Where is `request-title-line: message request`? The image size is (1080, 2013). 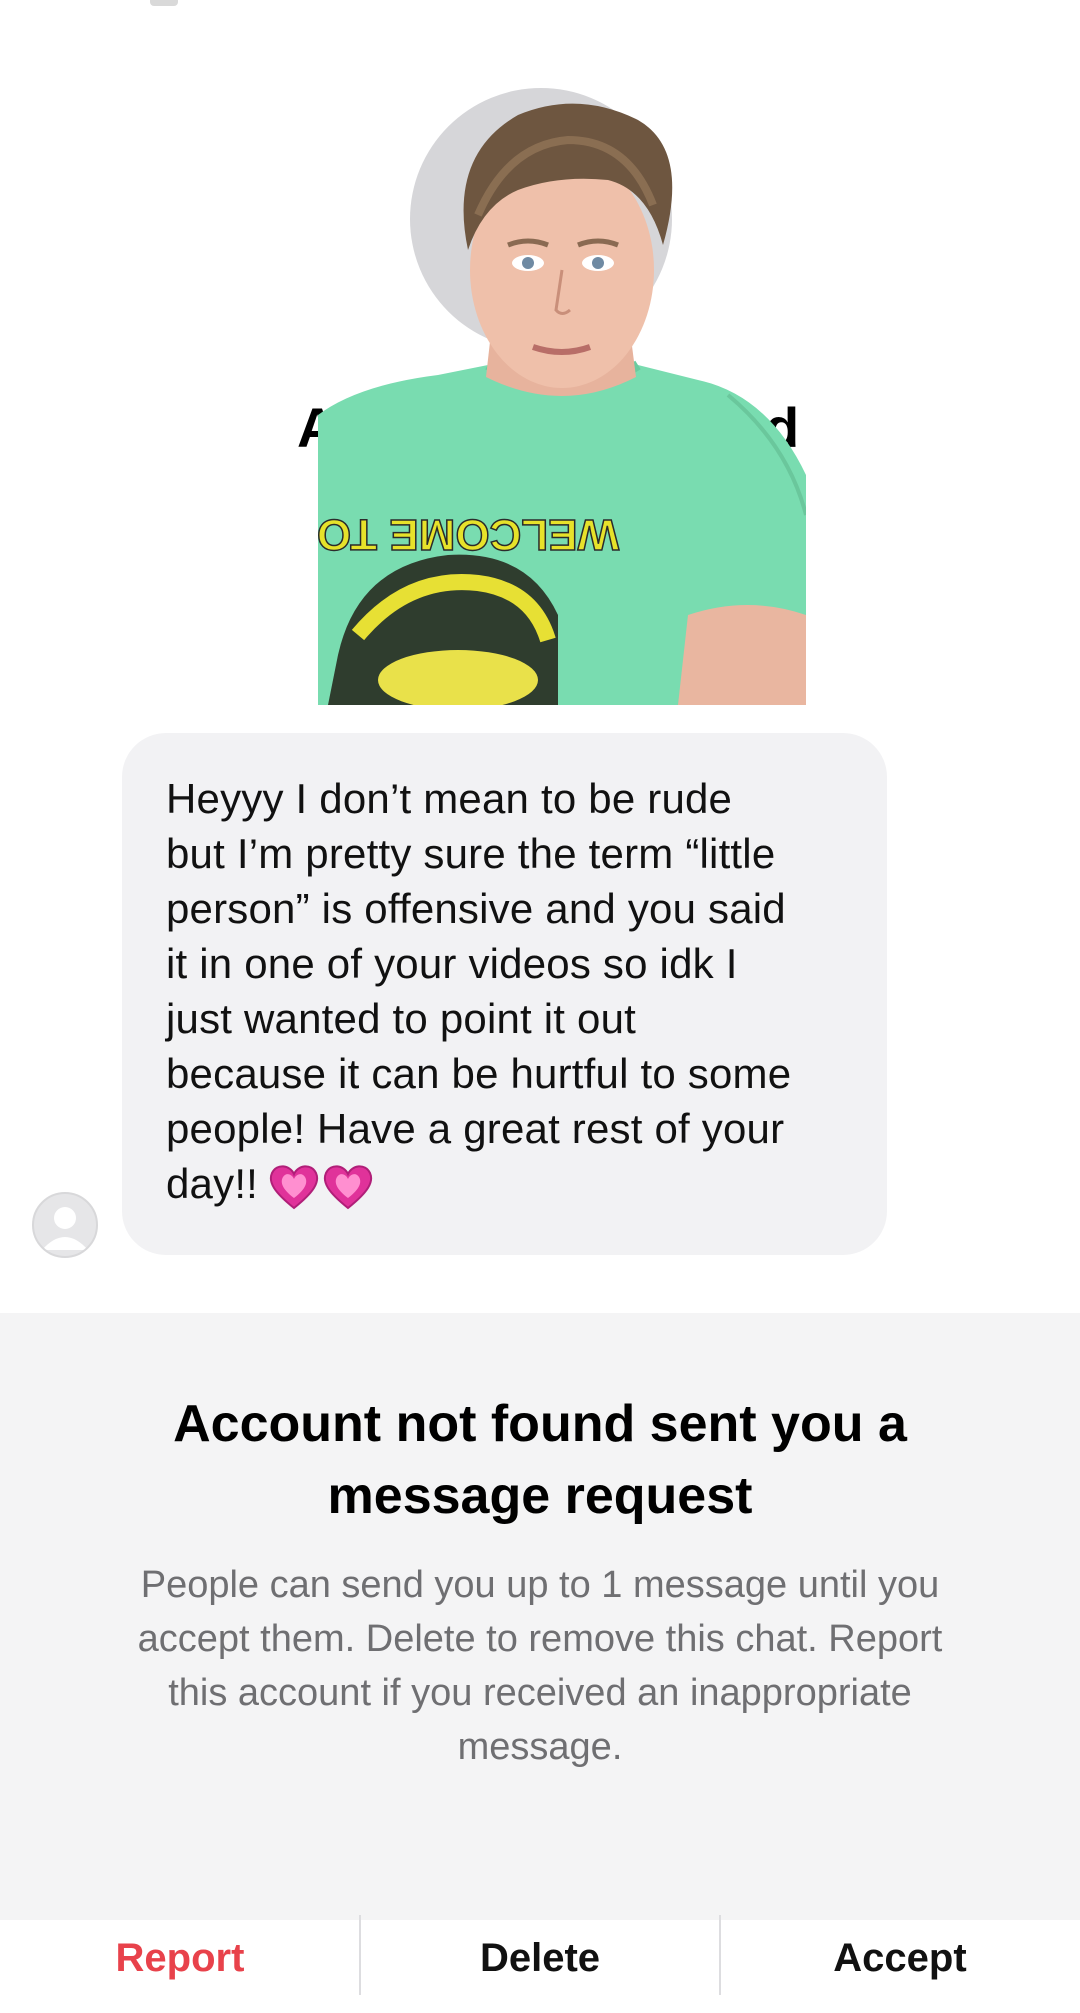 request-title-line: message request is located at coordinates (540, 1496).